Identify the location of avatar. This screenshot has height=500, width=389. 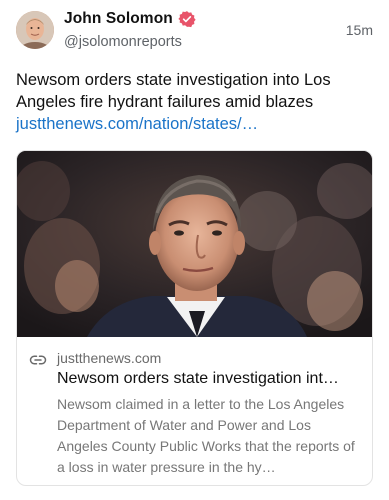
(35, 30).